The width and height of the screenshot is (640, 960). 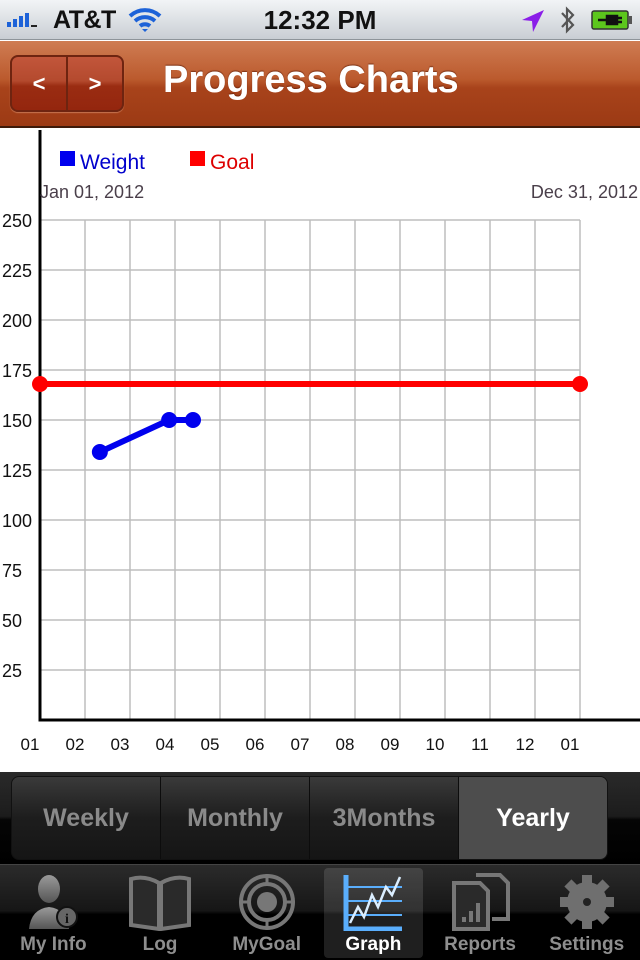 What do you see at coordinates (17, 446) in the screenshot?
I see `y-tick-labels: 25 50 75 100 125 150 175 200 225 250` at bounding box center [17, 446].